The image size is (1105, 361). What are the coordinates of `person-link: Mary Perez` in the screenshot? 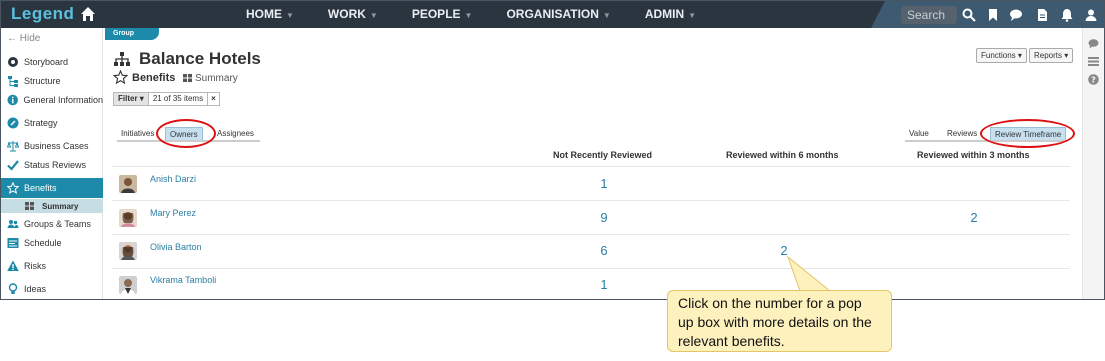 It's located at (173, 213).